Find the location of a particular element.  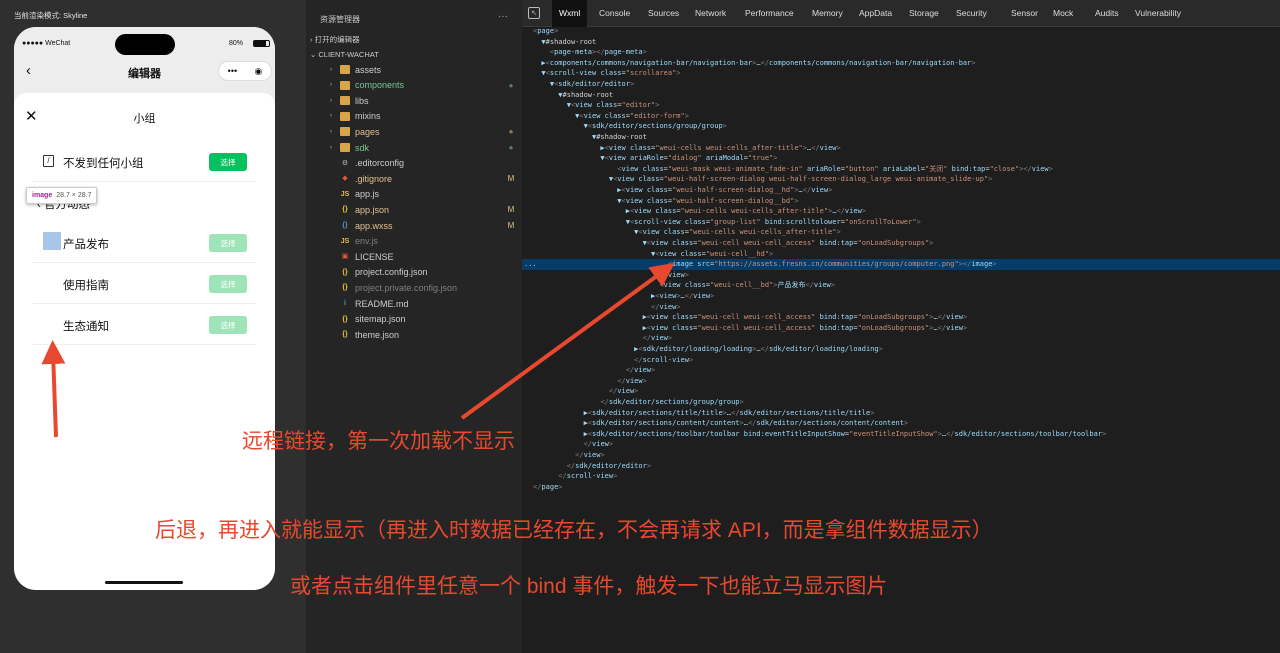

tab-performance: Performance is located at coordinates (769, 13).